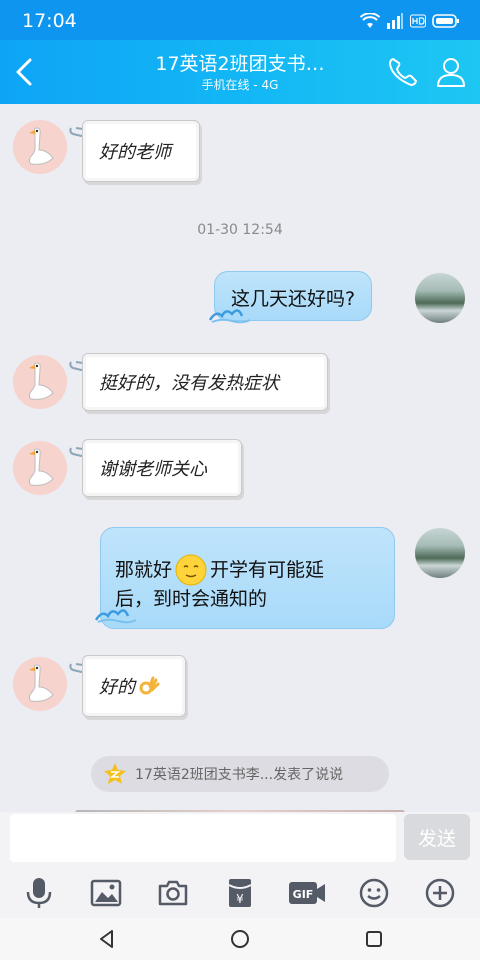 The height and width of the screenshot is (960, 480). Describe the element at coordinates (395, 21) in the screenshot. I see `signal-icon` at that location.